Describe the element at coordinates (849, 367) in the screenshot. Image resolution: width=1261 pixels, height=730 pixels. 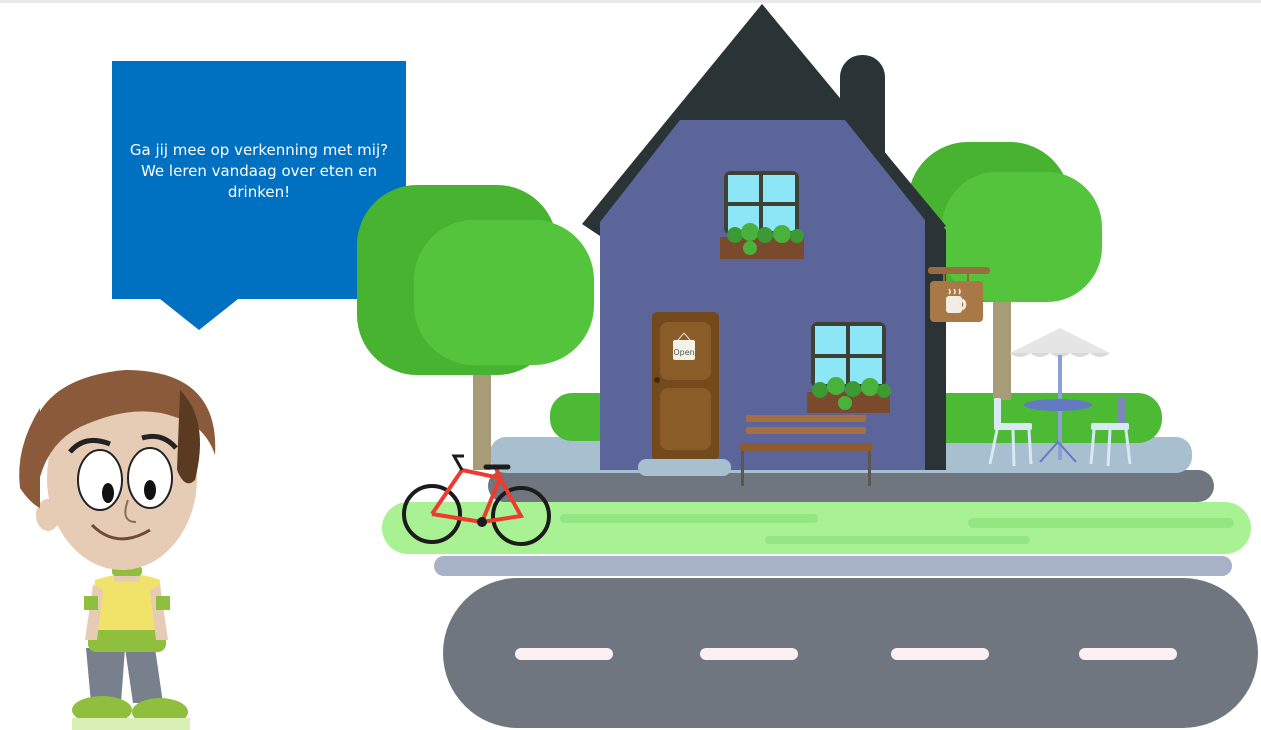
I see `lower-window` at that location.